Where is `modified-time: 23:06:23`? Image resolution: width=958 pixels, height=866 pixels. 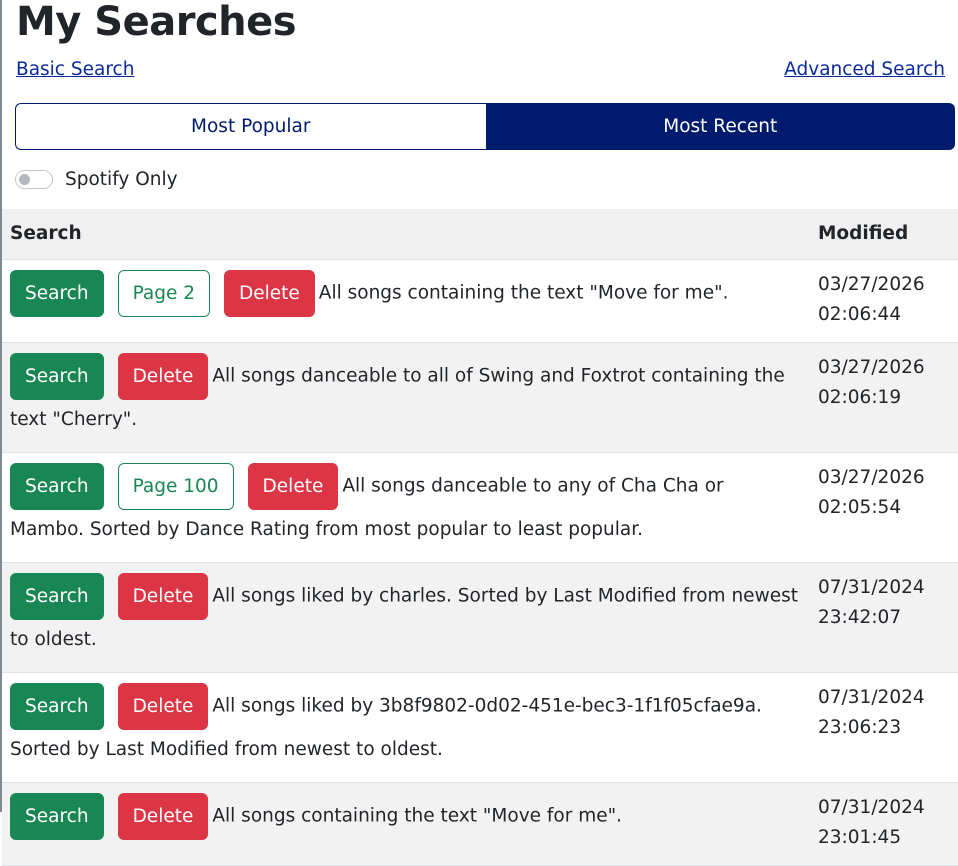
modified-time: 23:06:23 is located at coordinates (860, 727).